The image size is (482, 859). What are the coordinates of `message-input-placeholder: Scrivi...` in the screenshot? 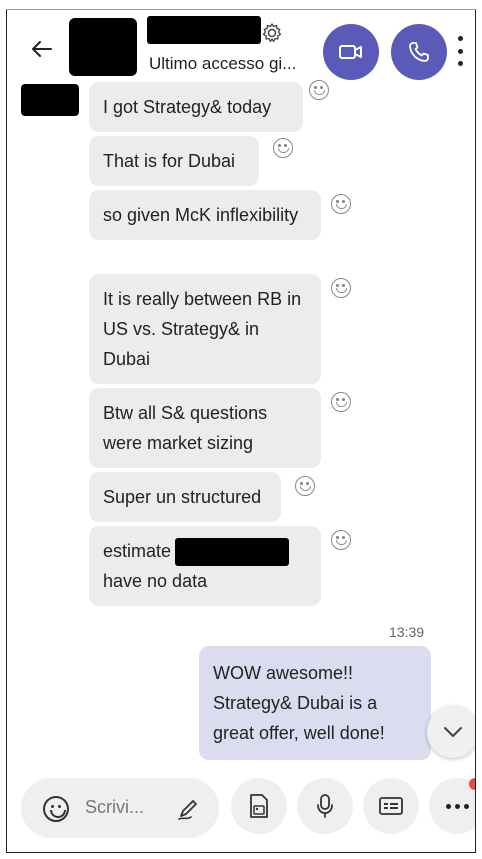 It's located at (114, 807).